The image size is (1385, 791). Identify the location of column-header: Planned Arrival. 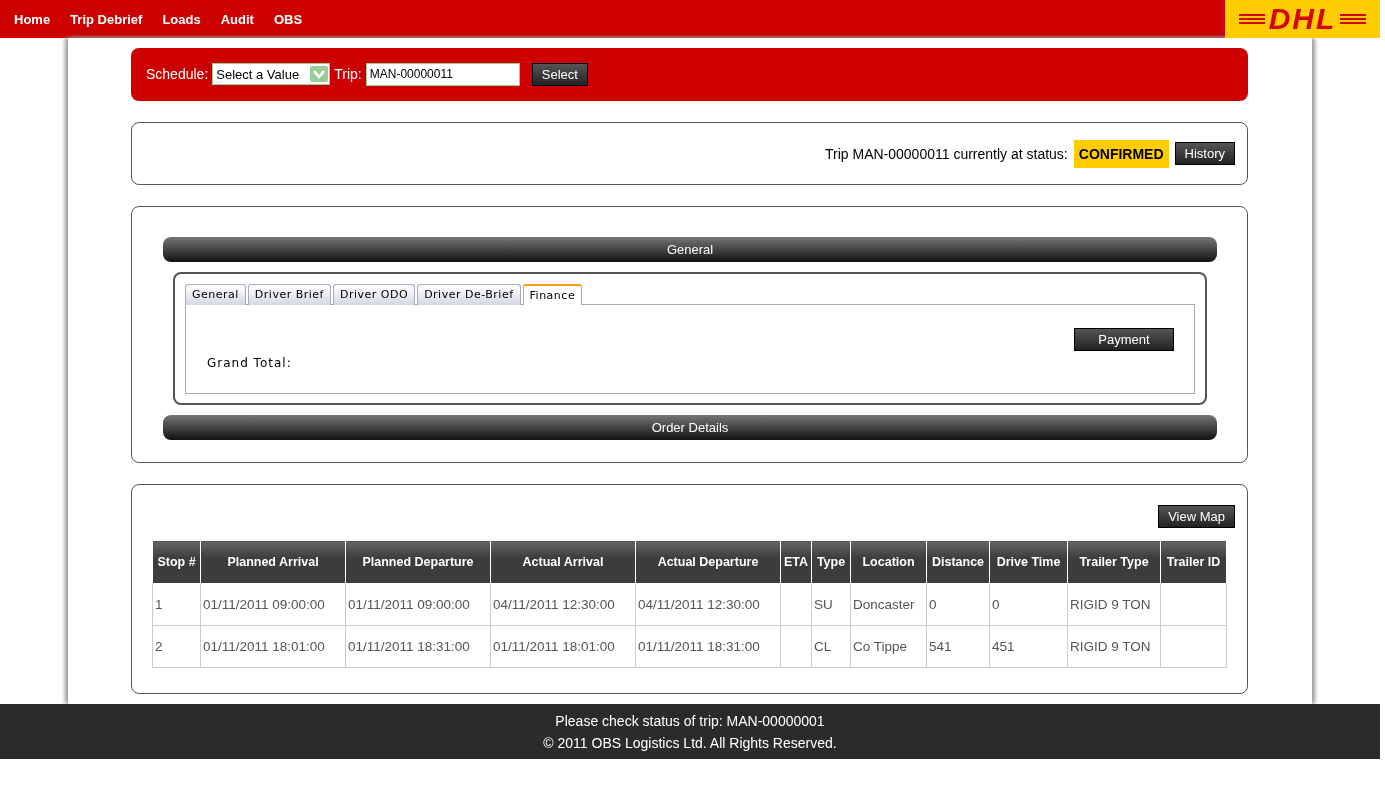
(273, 562).